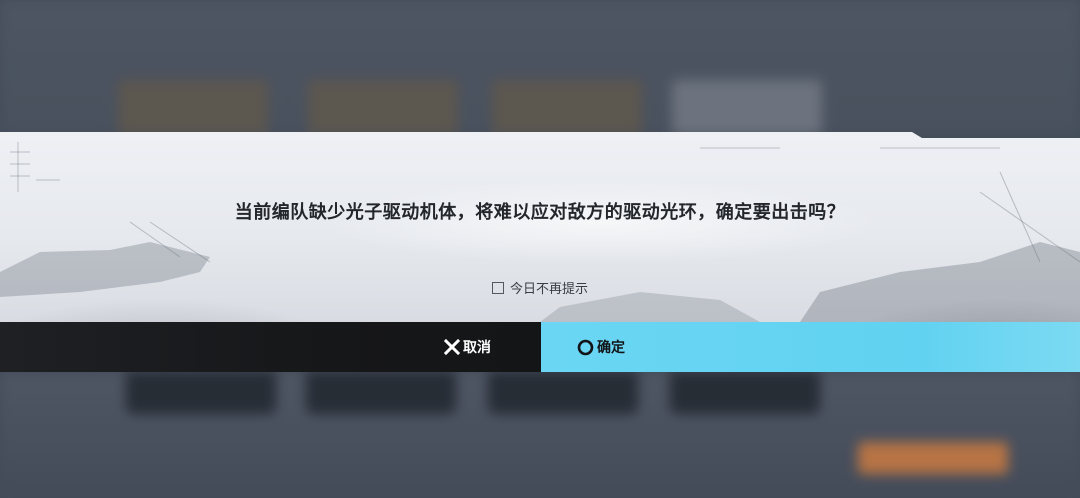 The height and width of the screenshot is (498, 1080). What do you see at coordinates (452, 347) in the screenshot?
I see `cross-icon` at bounding box center [452, 347].